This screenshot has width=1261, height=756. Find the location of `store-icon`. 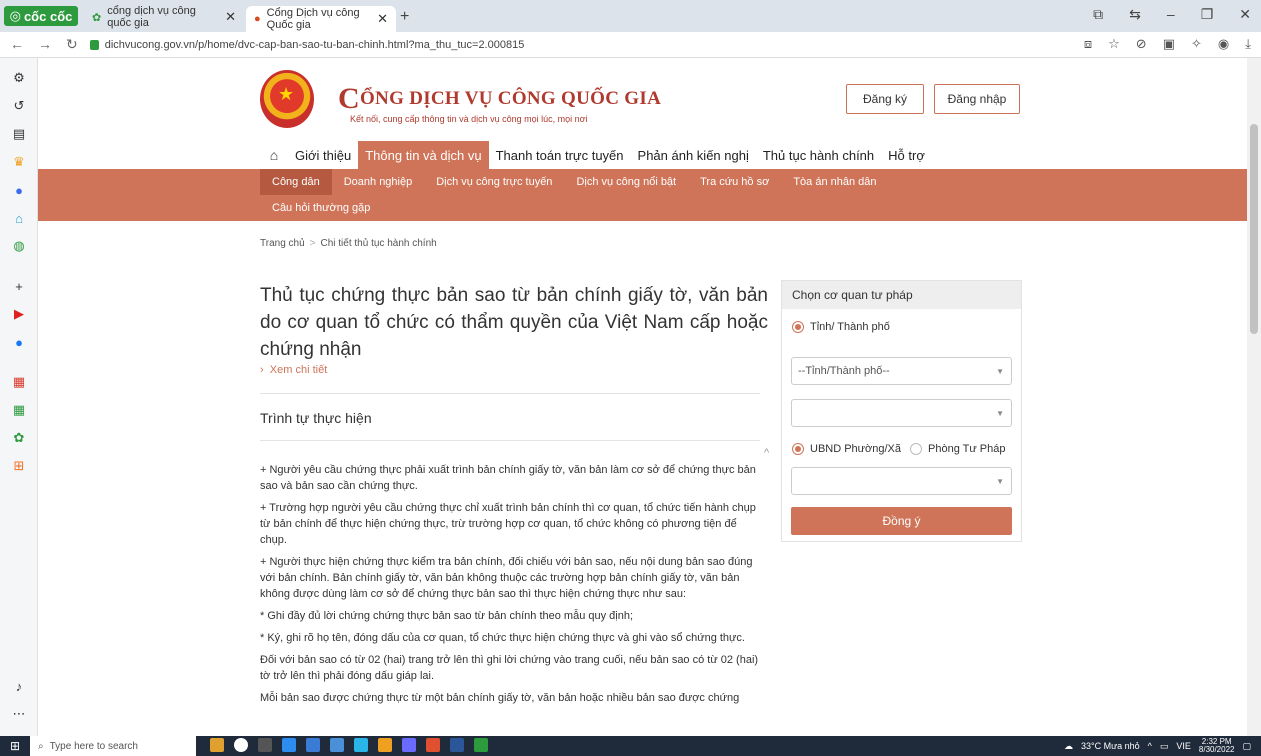

store-icon is located at coordinates (409, 745).